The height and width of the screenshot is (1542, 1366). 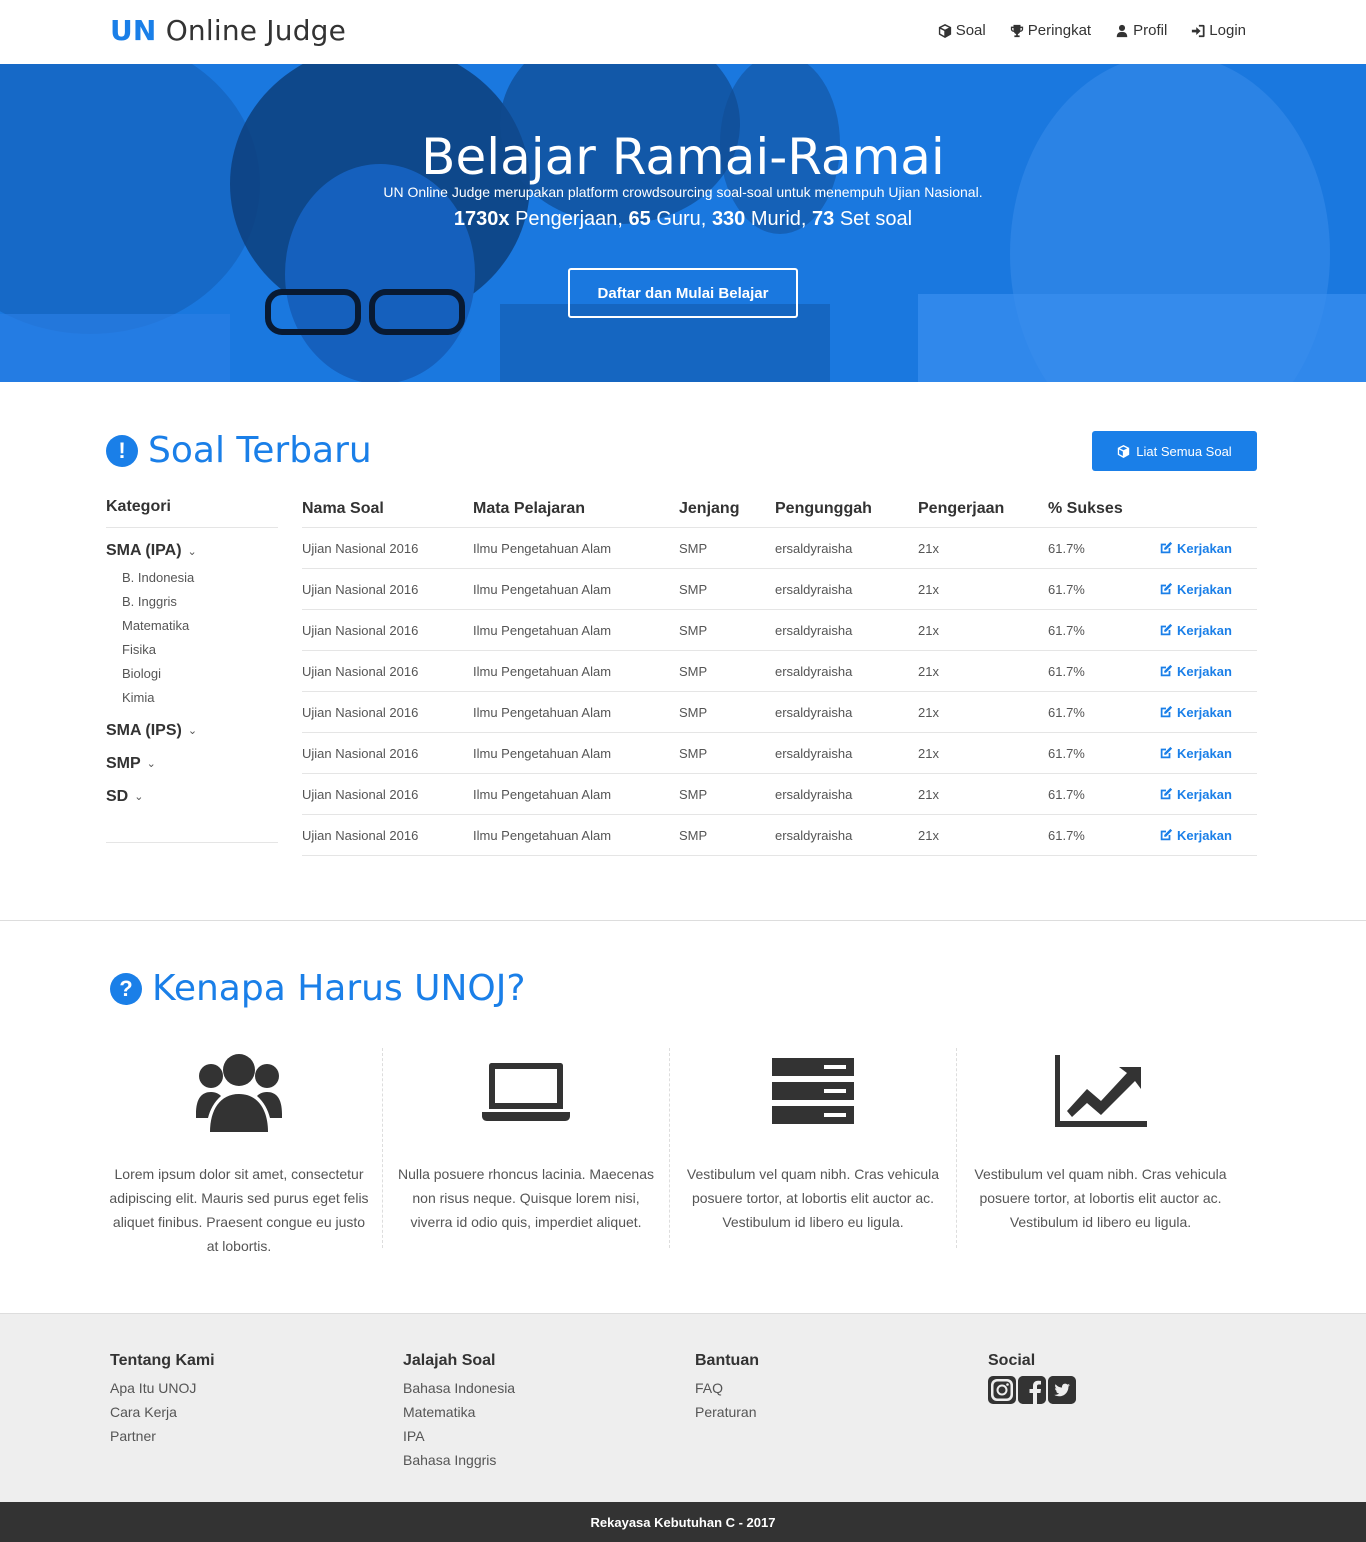 What do you see at coordinates (1085, 508) in the screenshot?
I see `col-sukses: % Sukses` at bounding box center [1085, 508].